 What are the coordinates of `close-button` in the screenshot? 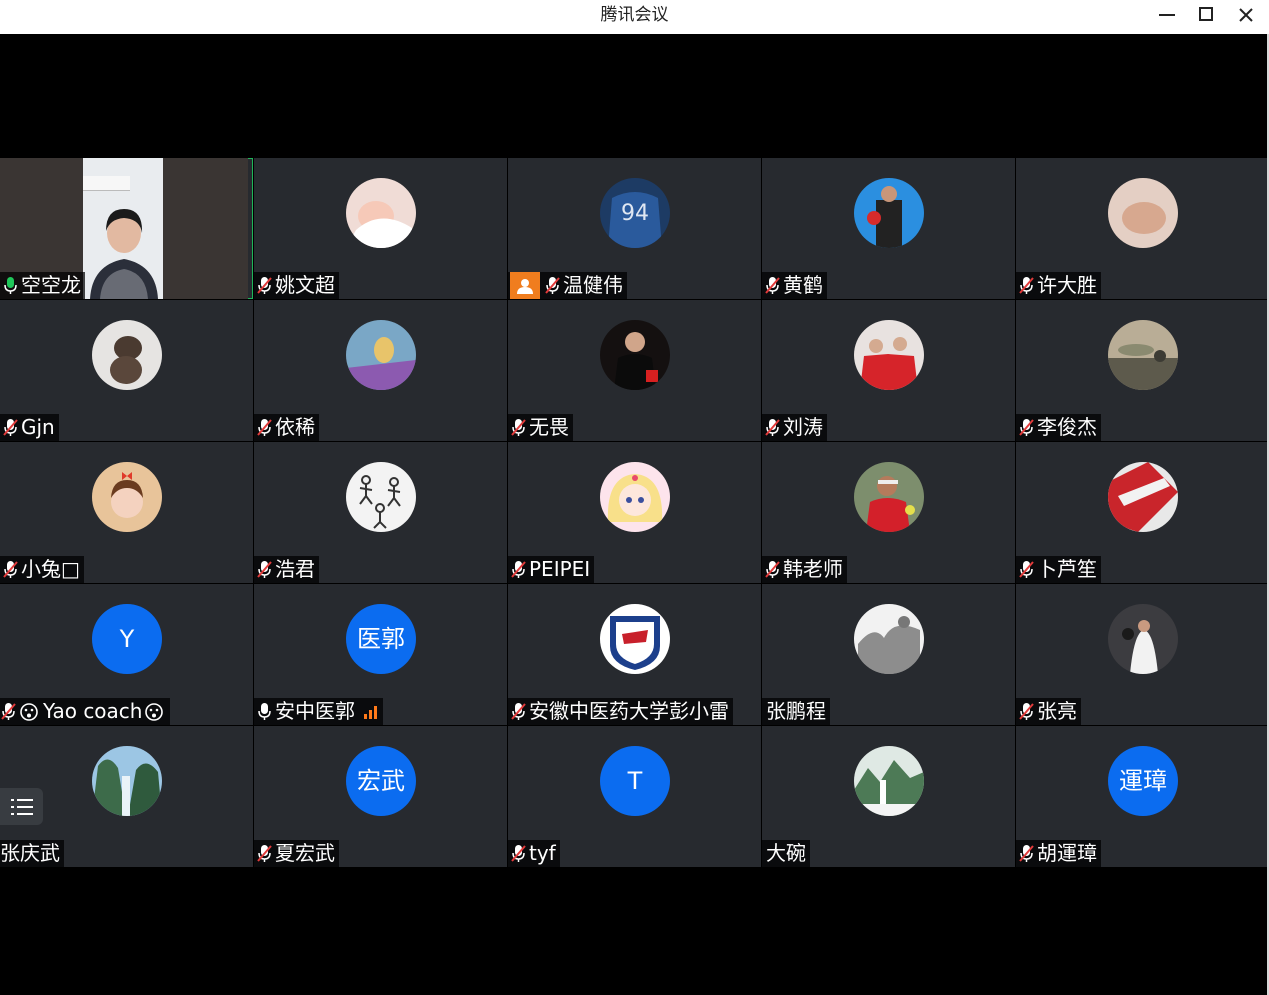 It's located at (1246, 15).